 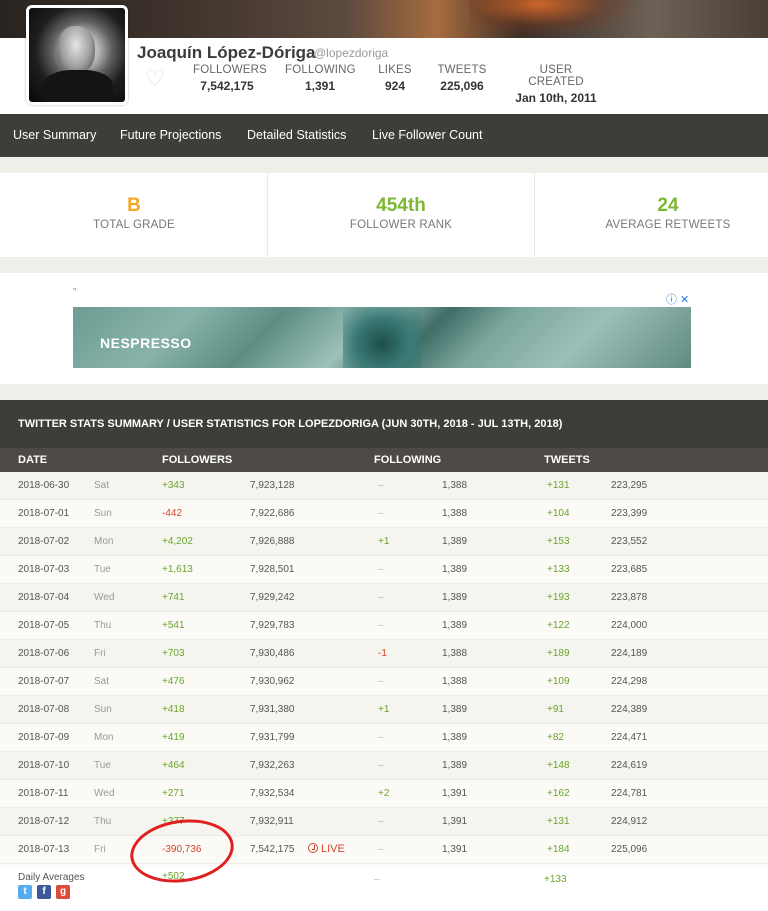 What do you see at coordinates (63, 892) in the screenshot?
I see `google-plus-share-icon: g` at bounding box center [63, 892].